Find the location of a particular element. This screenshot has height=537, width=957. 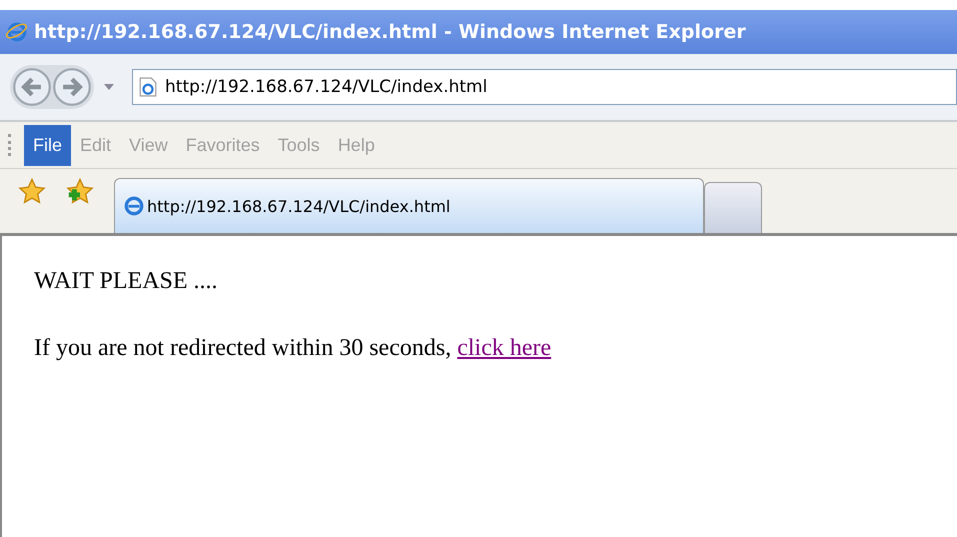

menu-item: Tools is located at coordinates (298, 145).